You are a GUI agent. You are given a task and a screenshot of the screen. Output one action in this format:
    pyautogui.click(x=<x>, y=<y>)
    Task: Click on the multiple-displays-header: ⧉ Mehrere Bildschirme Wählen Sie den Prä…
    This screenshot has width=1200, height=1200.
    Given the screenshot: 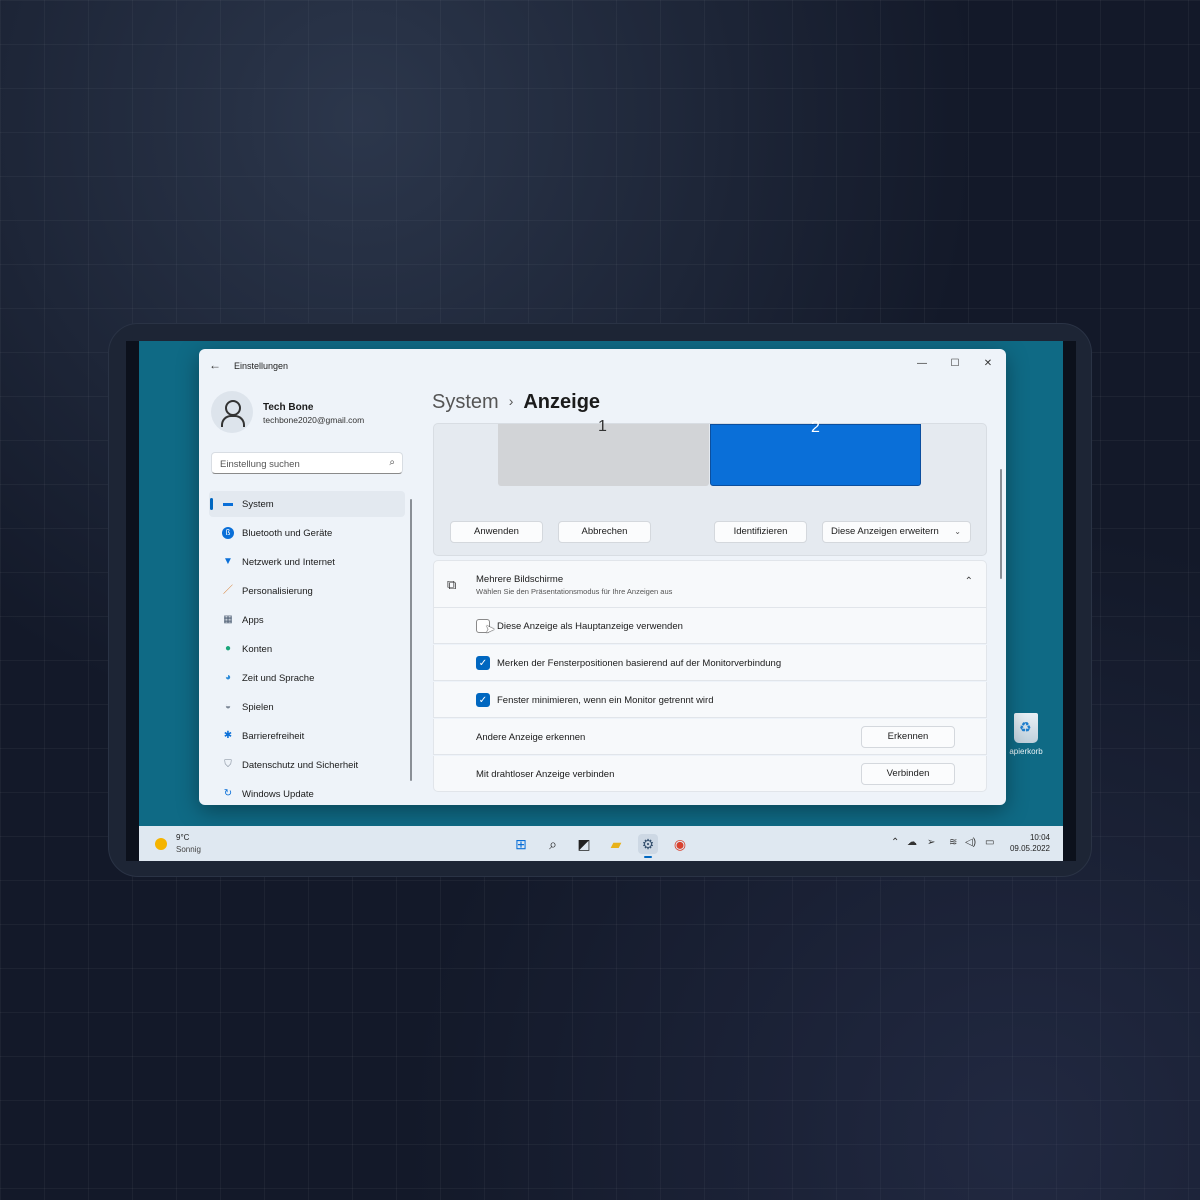 What is the action you would take?
    pyautogui.click(x=710, y=584)
    